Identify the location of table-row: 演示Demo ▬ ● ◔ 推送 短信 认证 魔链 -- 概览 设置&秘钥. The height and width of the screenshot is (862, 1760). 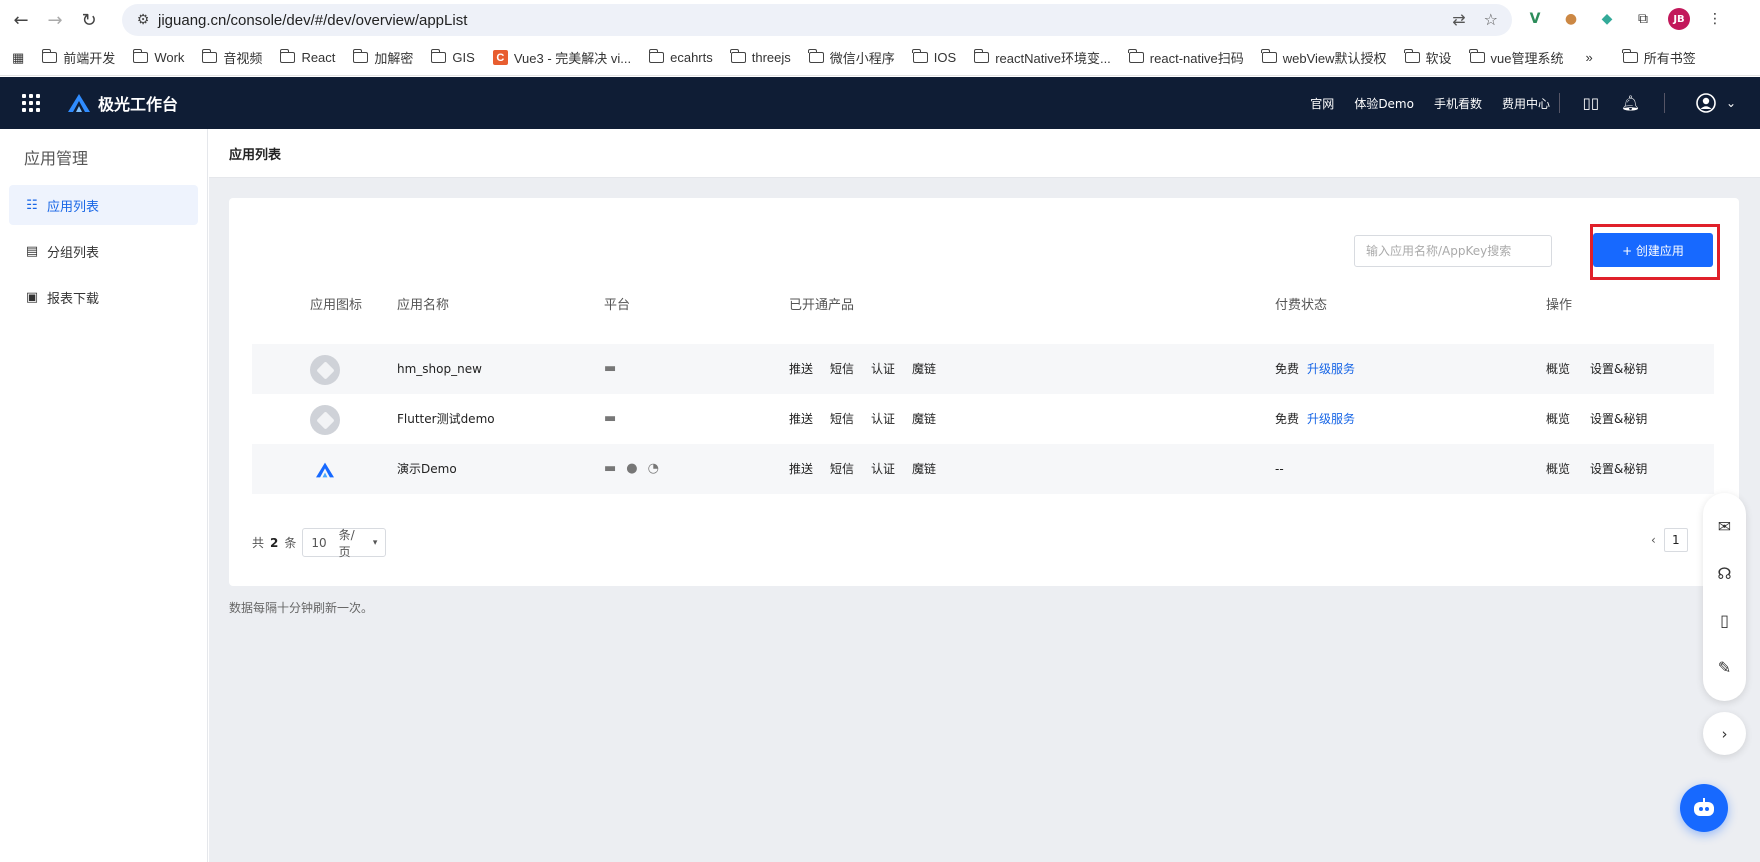
(983, 469).